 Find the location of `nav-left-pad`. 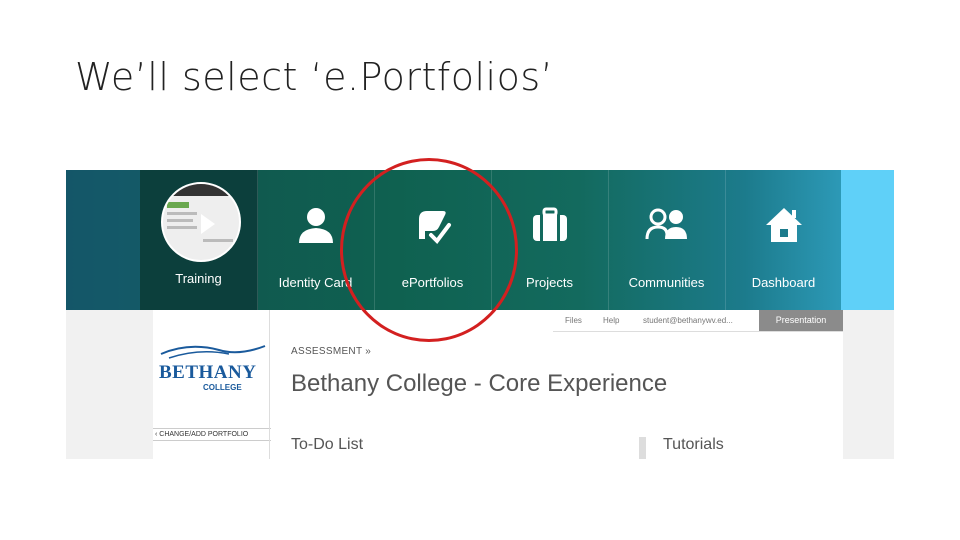

nav-left-pad is located at coordinates (103, 240).